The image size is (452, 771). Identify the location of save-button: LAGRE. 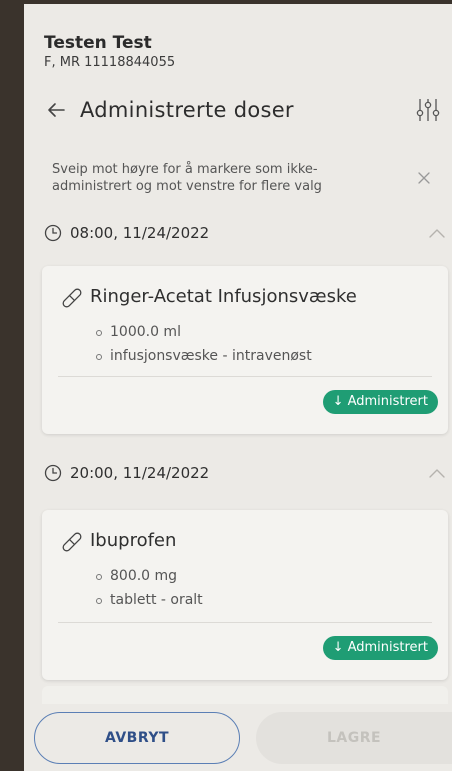
(354, 738).